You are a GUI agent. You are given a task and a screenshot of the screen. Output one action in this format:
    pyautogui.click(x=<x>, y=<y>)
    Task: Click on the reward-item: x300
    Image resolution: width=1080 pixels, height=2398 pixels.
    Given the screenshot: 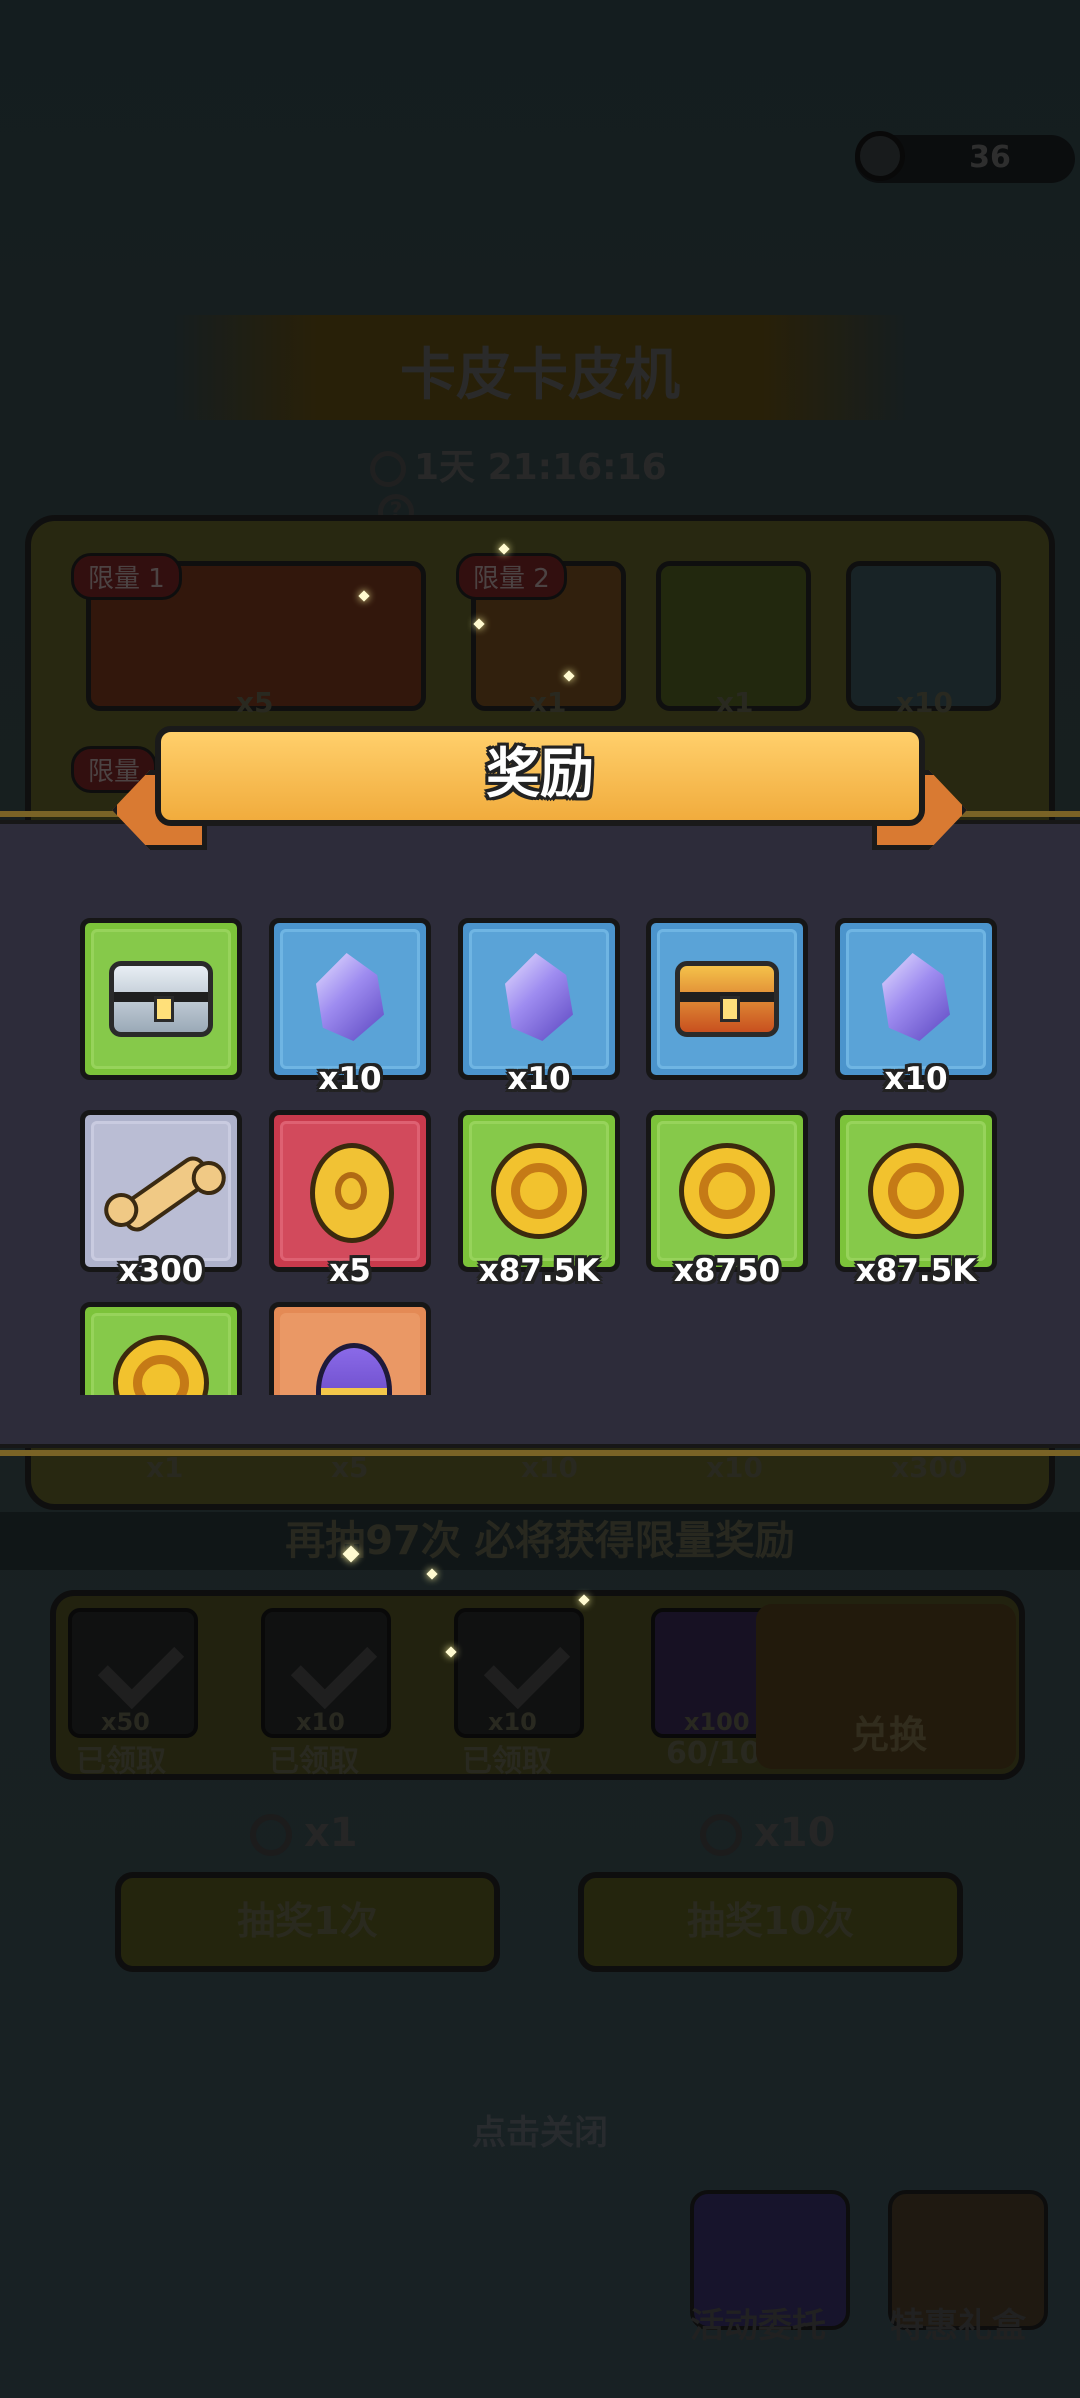 What is the action you would take?
    pyautogui.click(x=161, y=1199)
    